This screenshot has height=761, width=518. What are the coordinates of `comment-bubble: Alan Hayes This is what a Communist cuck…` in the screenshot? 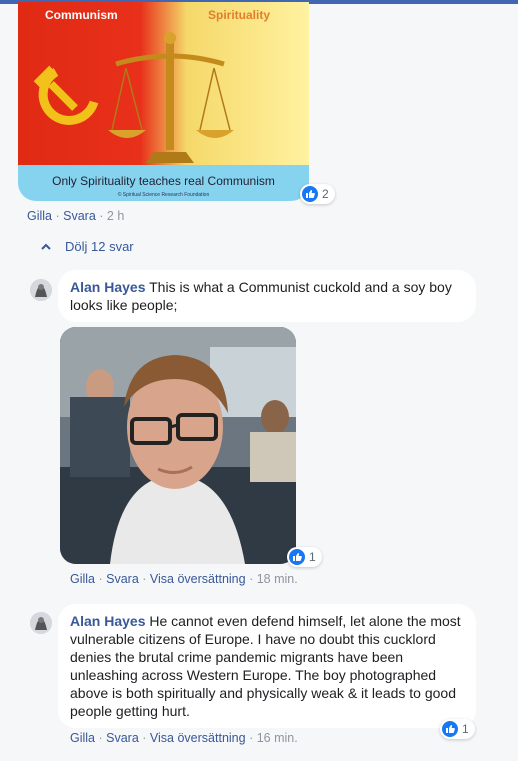 It's located at (267, 296).